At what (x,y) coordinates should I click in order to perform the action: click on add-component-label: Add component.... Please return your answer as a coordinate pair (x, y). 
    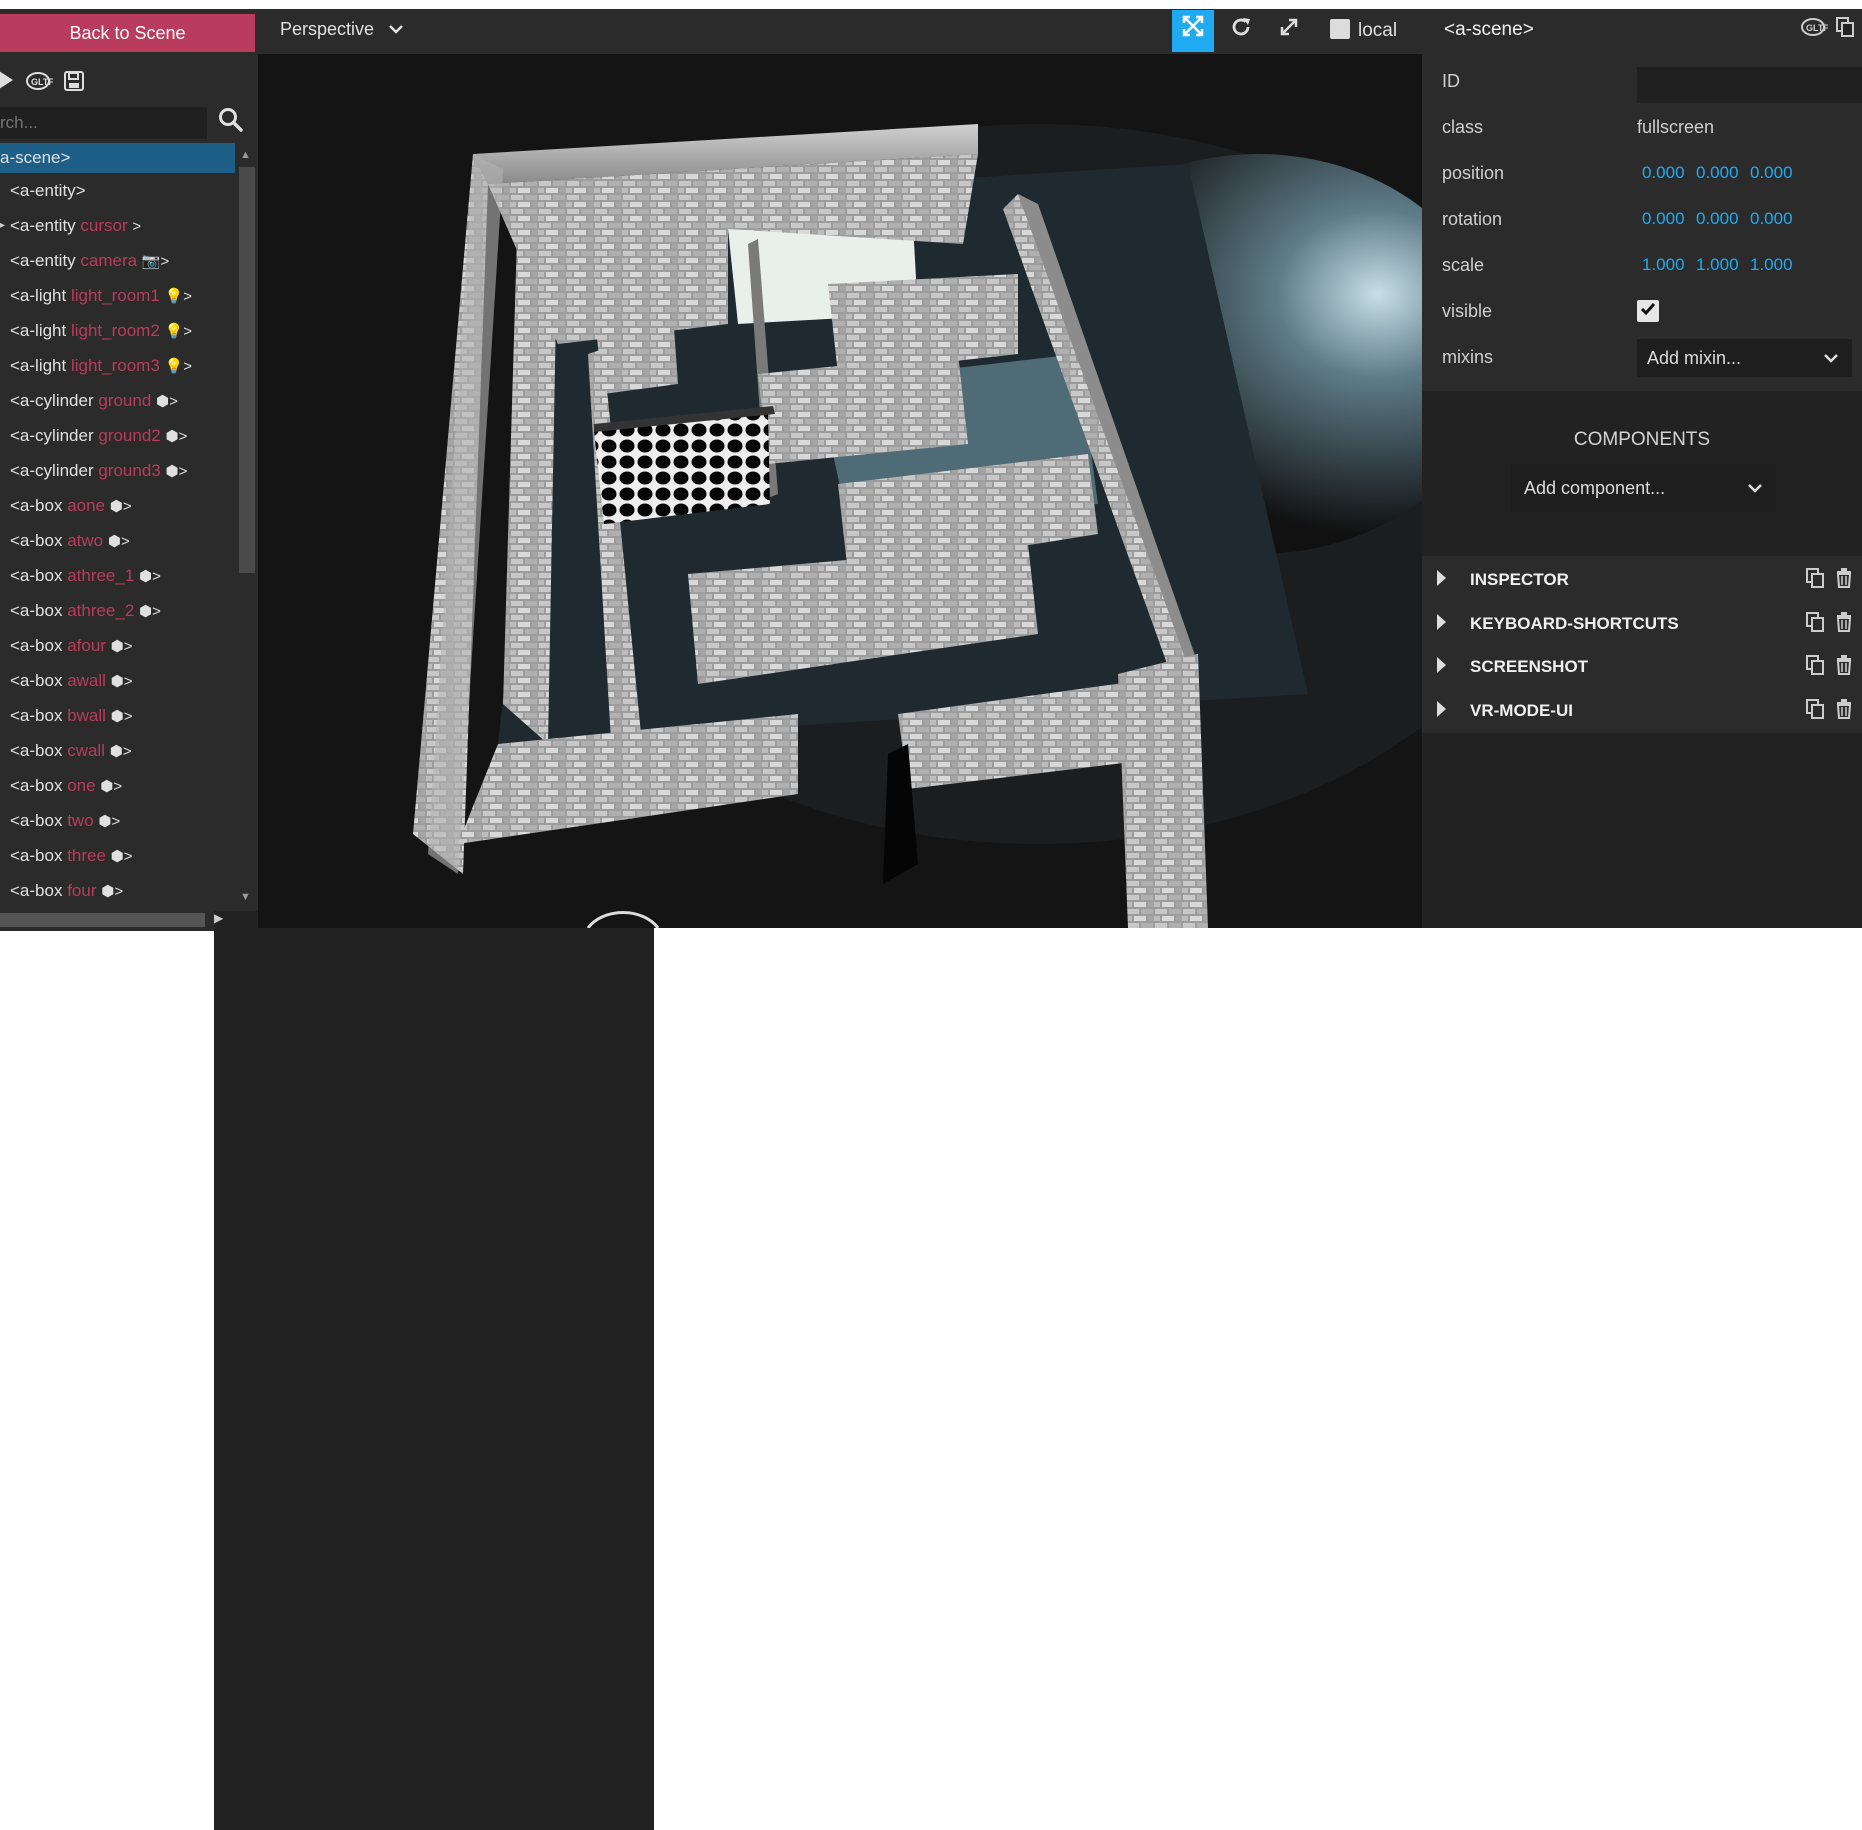
    Looking at the image, I should click on (1595, 488).